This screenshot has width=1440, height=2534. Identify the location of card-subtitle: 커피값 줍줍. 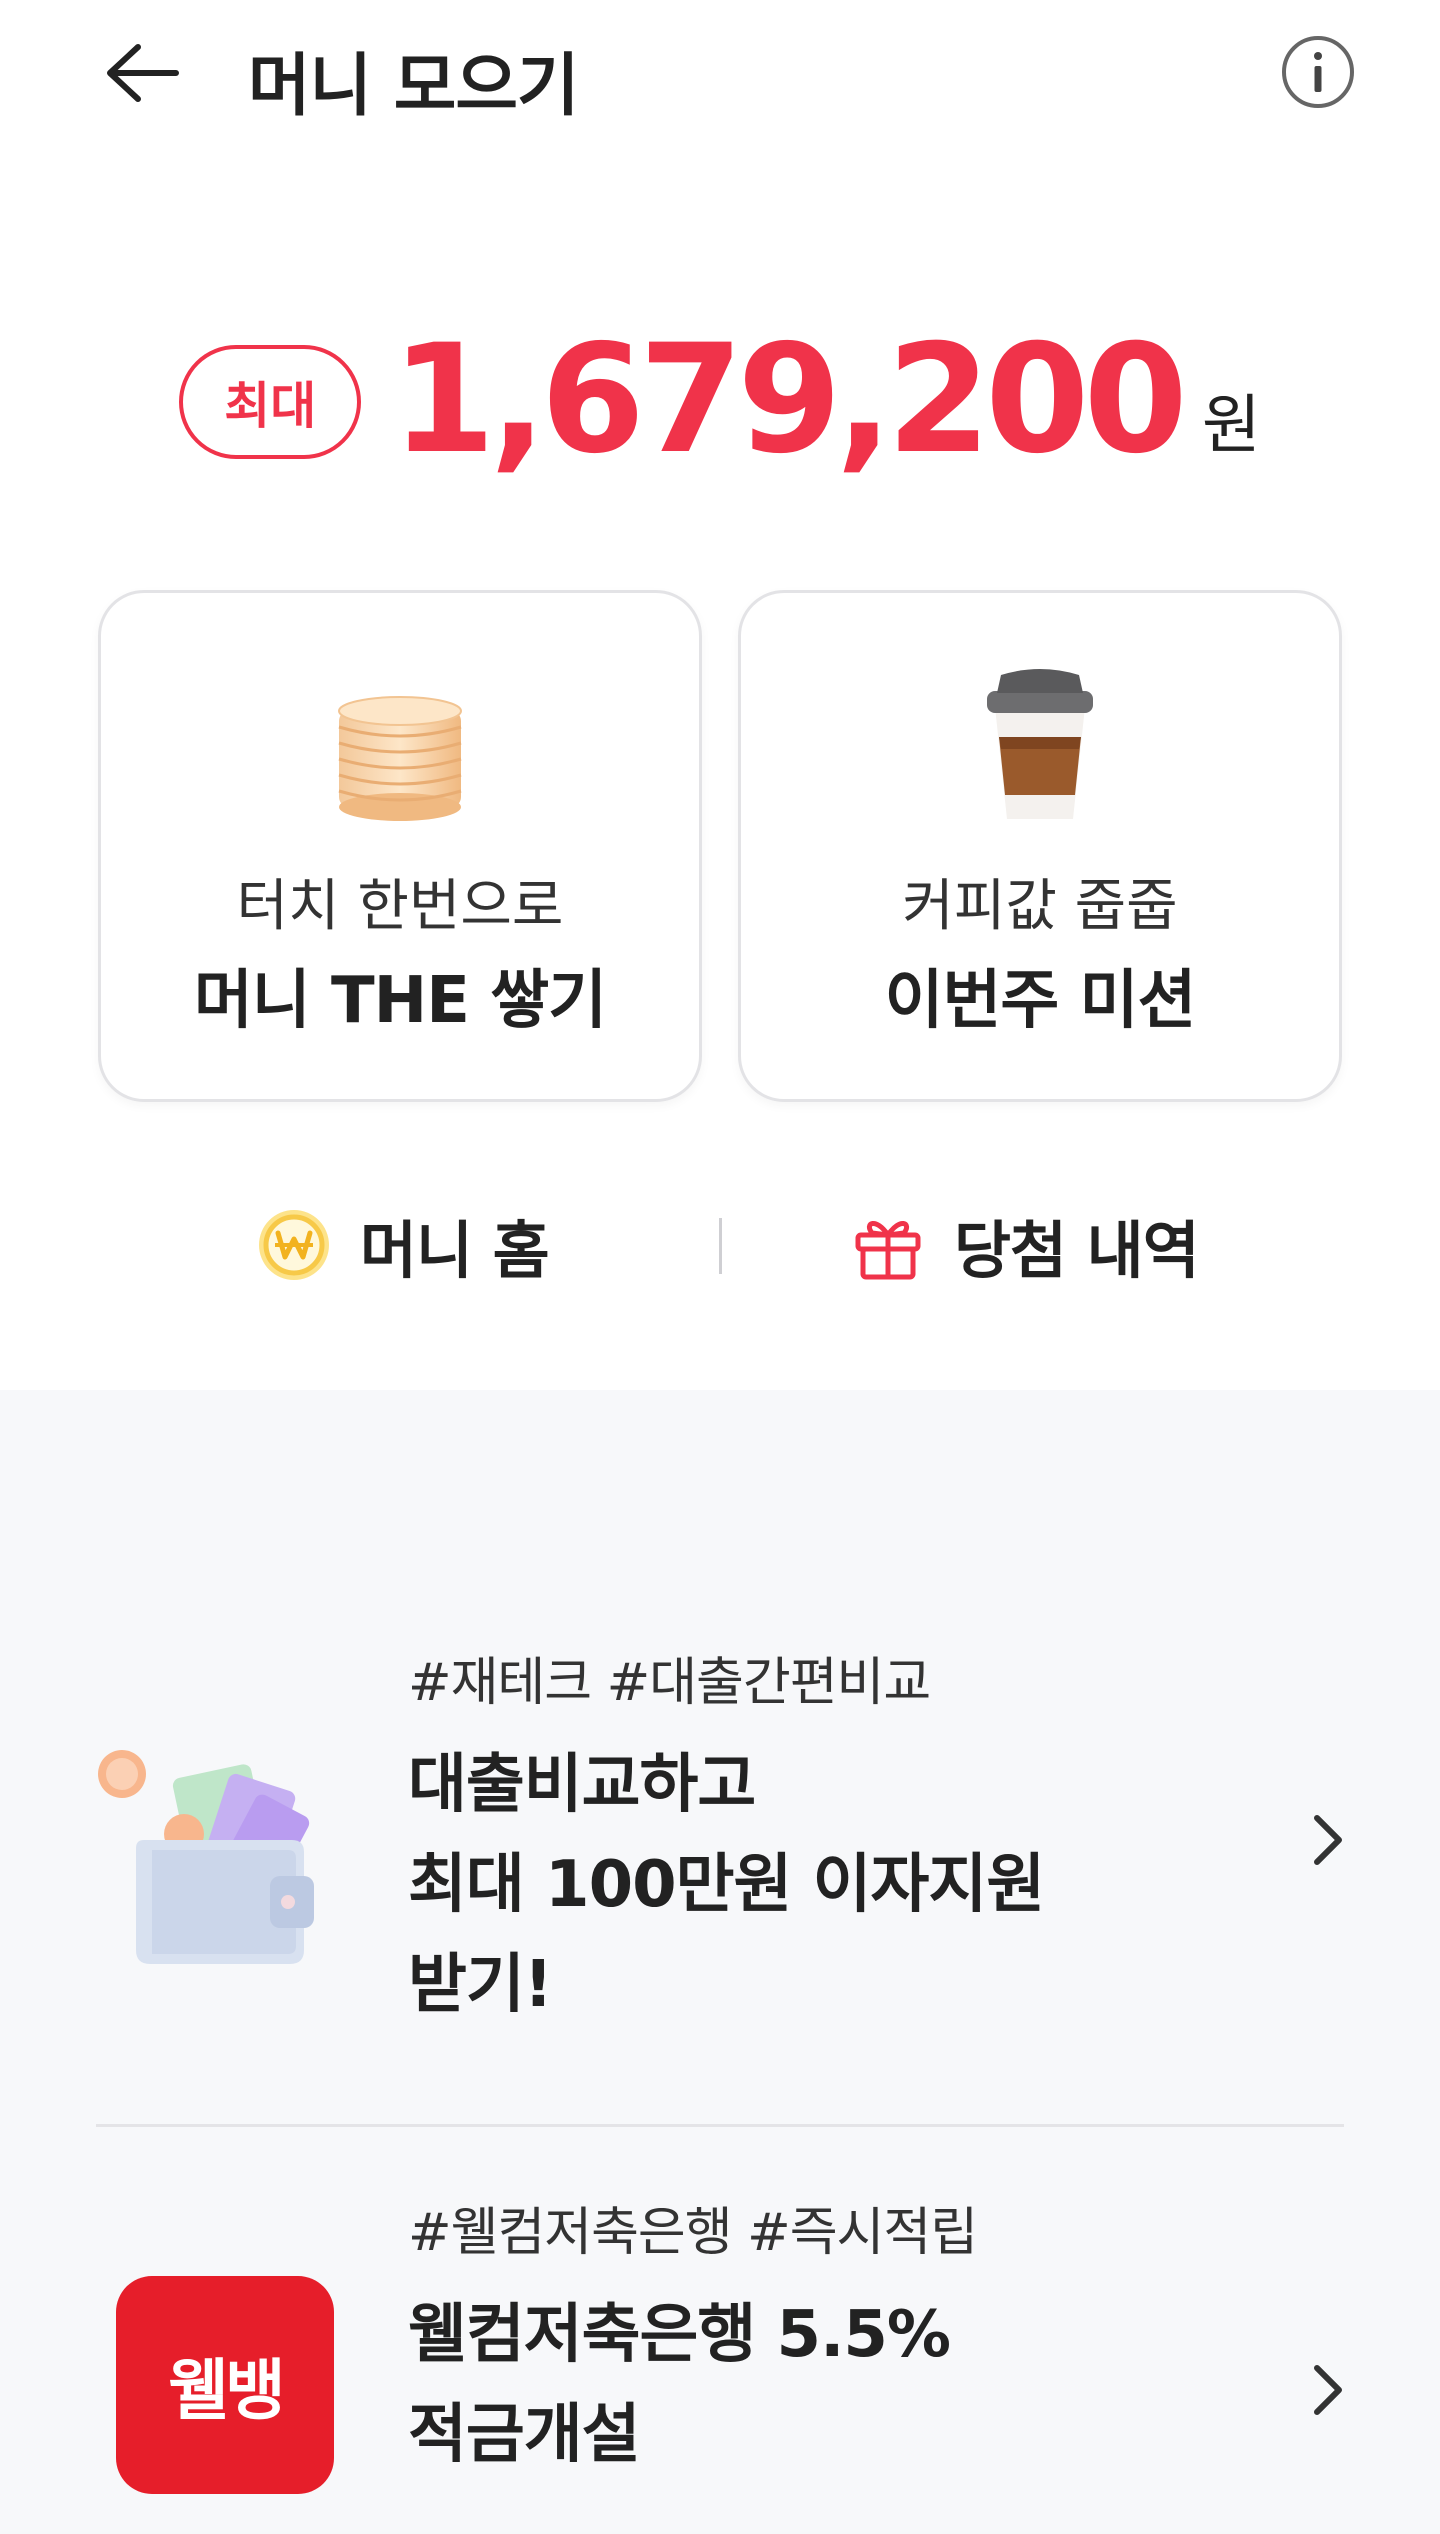
(1040, 906).